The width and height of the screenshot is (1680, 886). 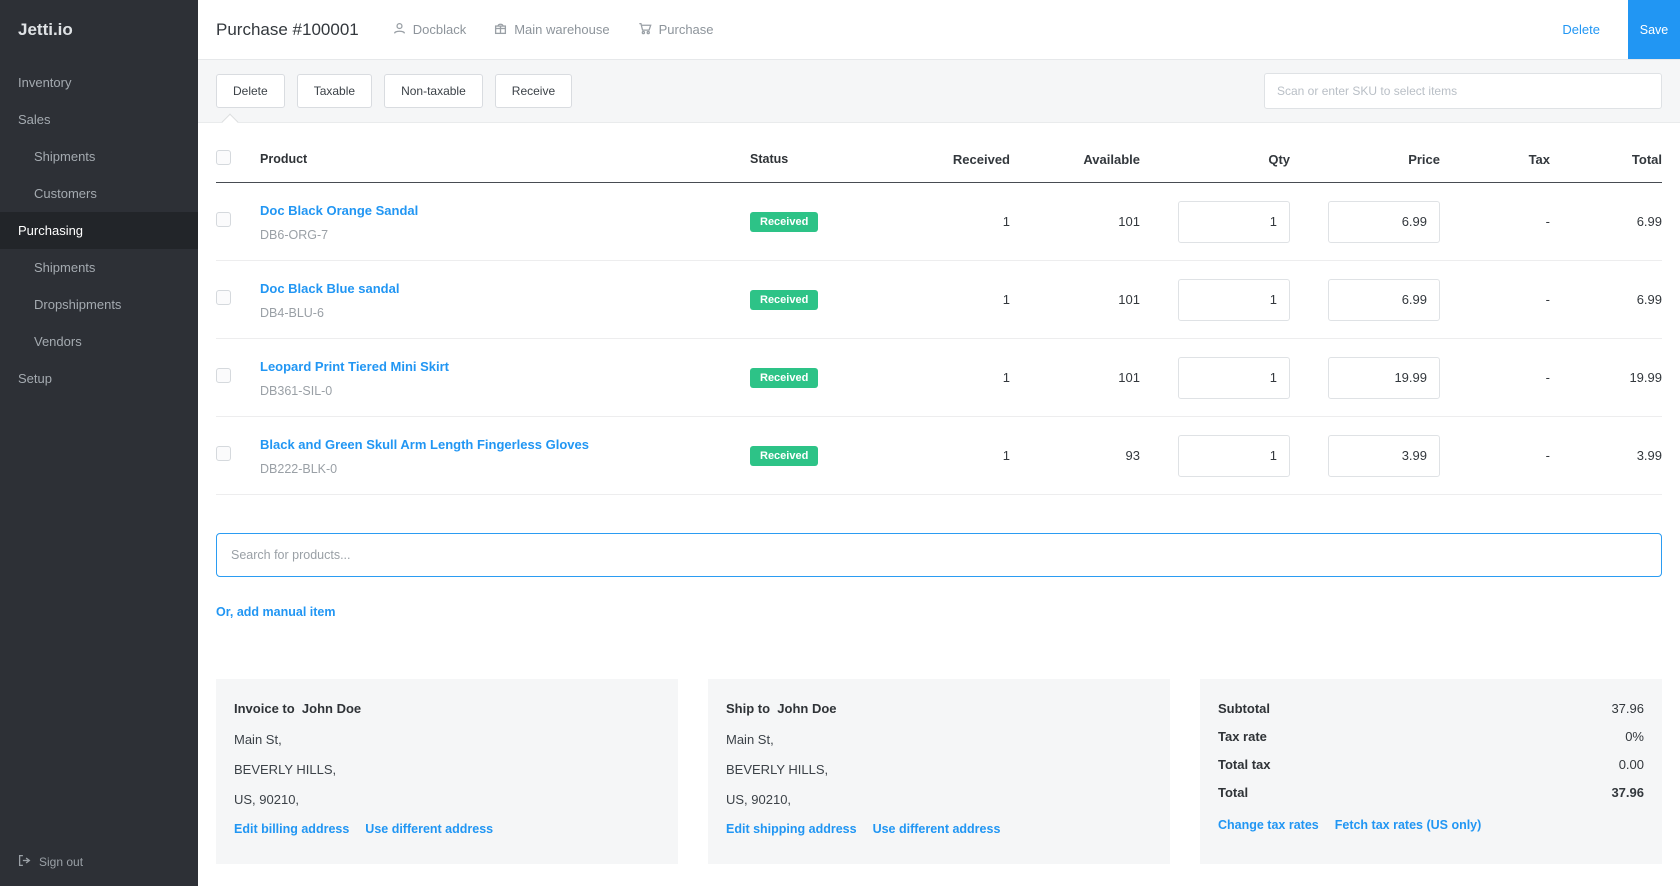 What do you see at coordinates (1279, 159) in the screenshot?
I see `col-qty: Qty` at bounding box center [1279, 159].